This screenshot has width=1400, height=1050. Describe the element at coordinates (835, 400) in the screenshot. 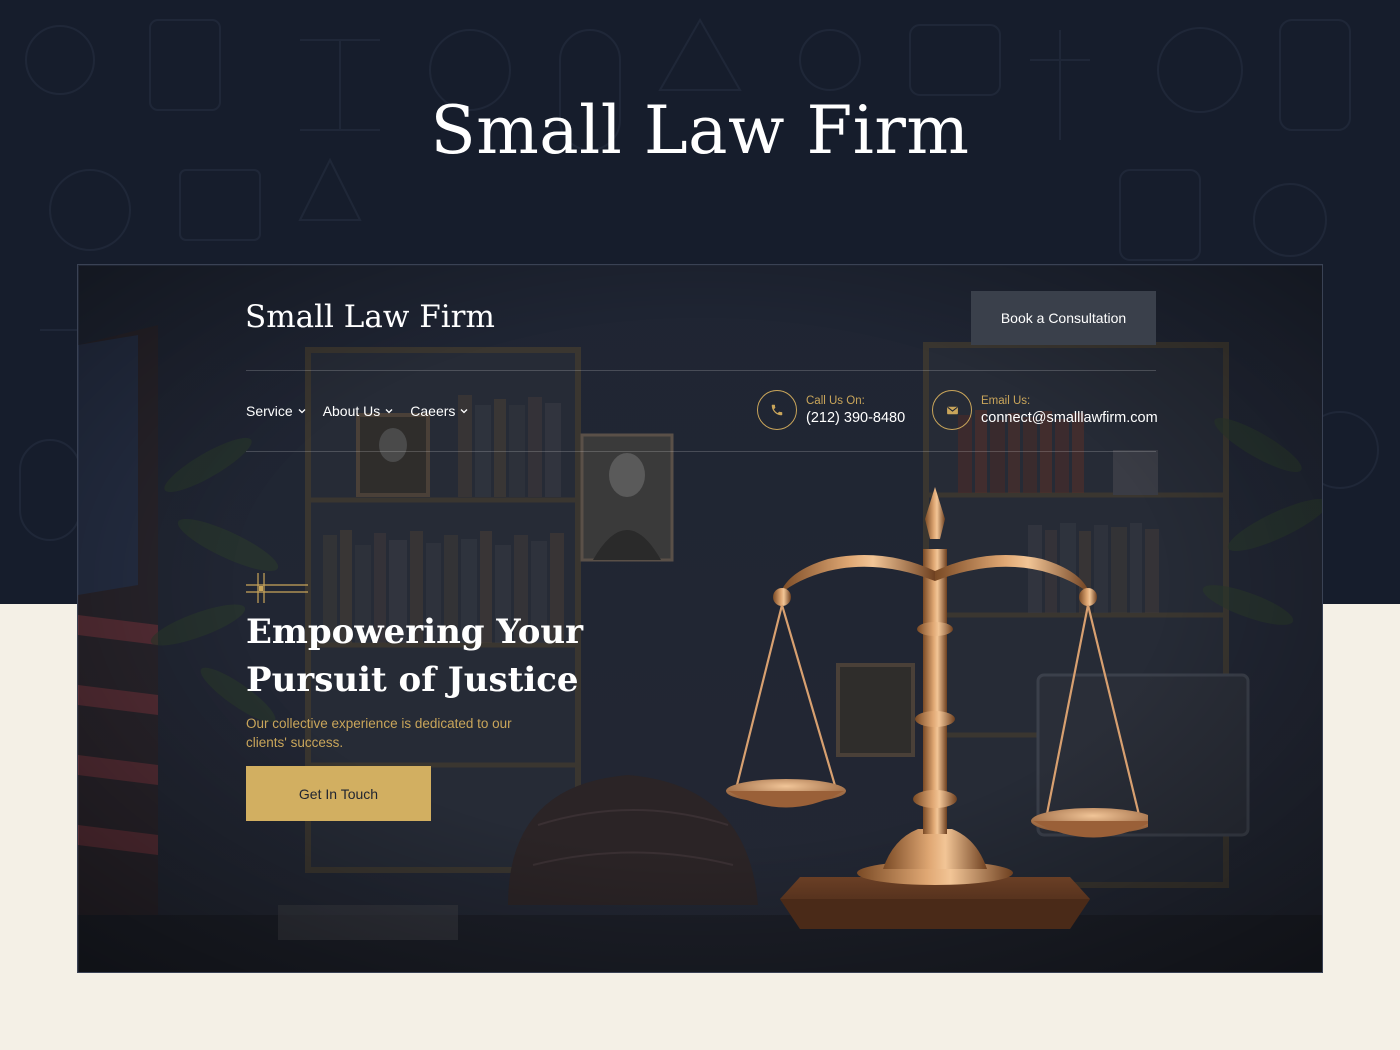

I see `phone-label: Call Us On:` at that location.